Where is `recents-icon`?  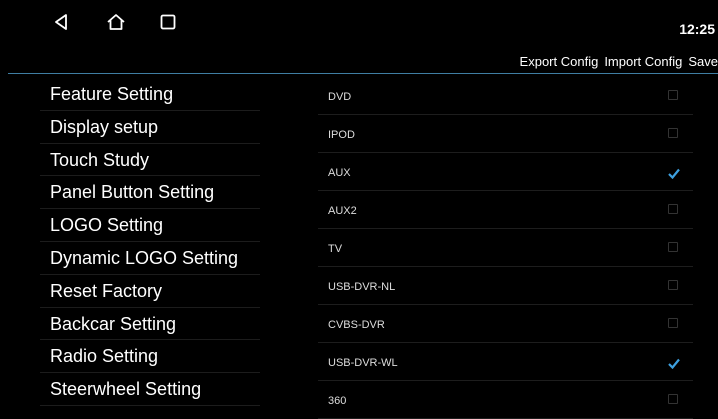
recents-icon is located at coordinates (168, 22).